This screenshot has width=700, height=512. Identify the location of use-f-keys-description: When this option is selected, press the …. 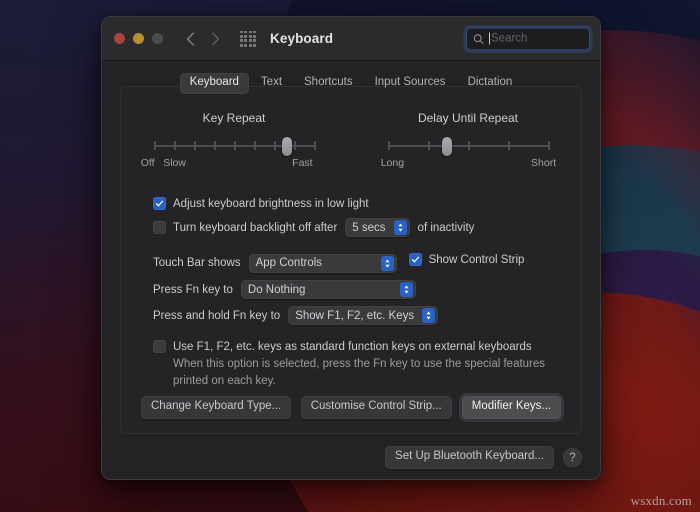
(359, 372).